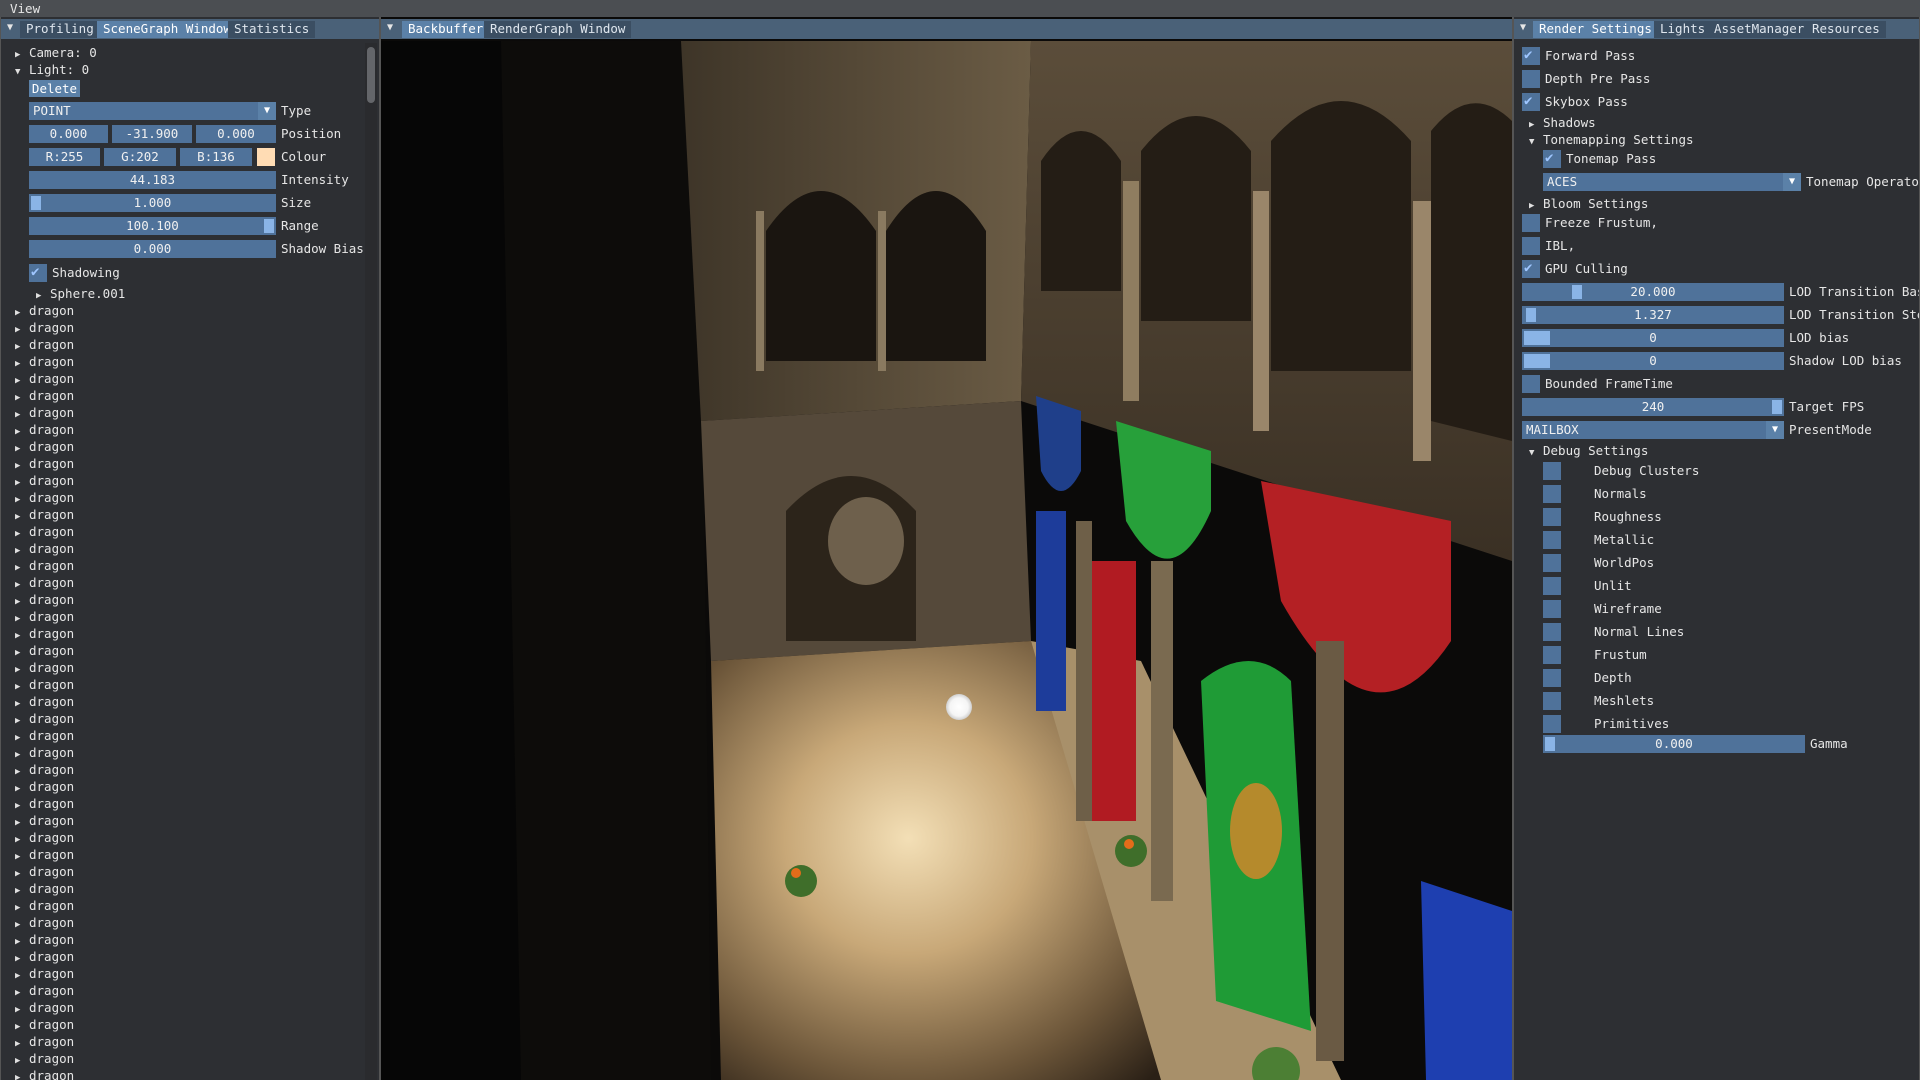 This screenshot has height=1080, width=1920. Describe the element at coordinates (152, 203) in the screenshot. I see `size-slider: 1.000` at that location.